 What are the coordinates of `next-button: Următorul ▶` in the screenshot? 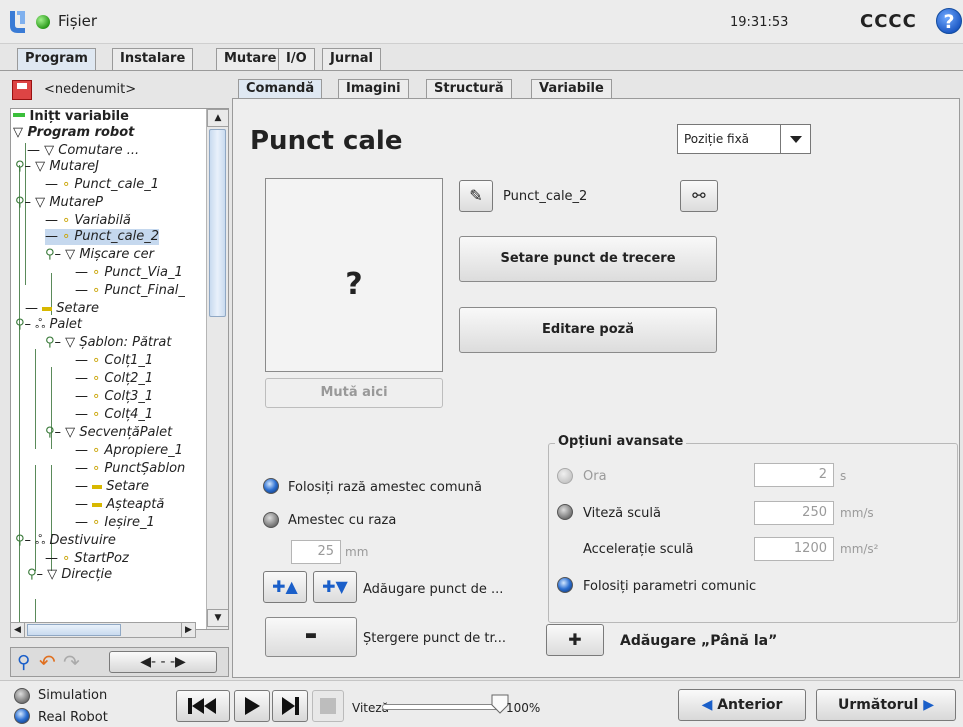 It's located at (886, 705).